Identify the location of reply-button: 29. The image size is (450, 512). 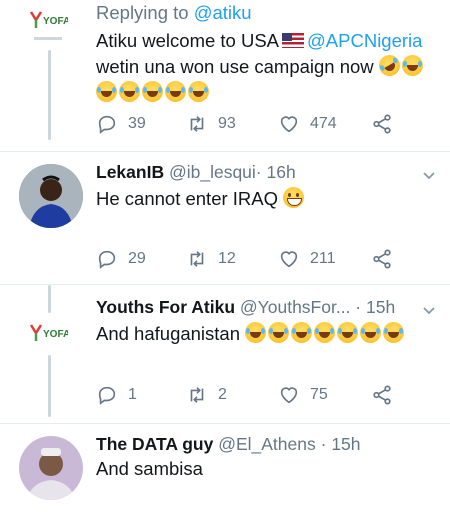
(121, 259).